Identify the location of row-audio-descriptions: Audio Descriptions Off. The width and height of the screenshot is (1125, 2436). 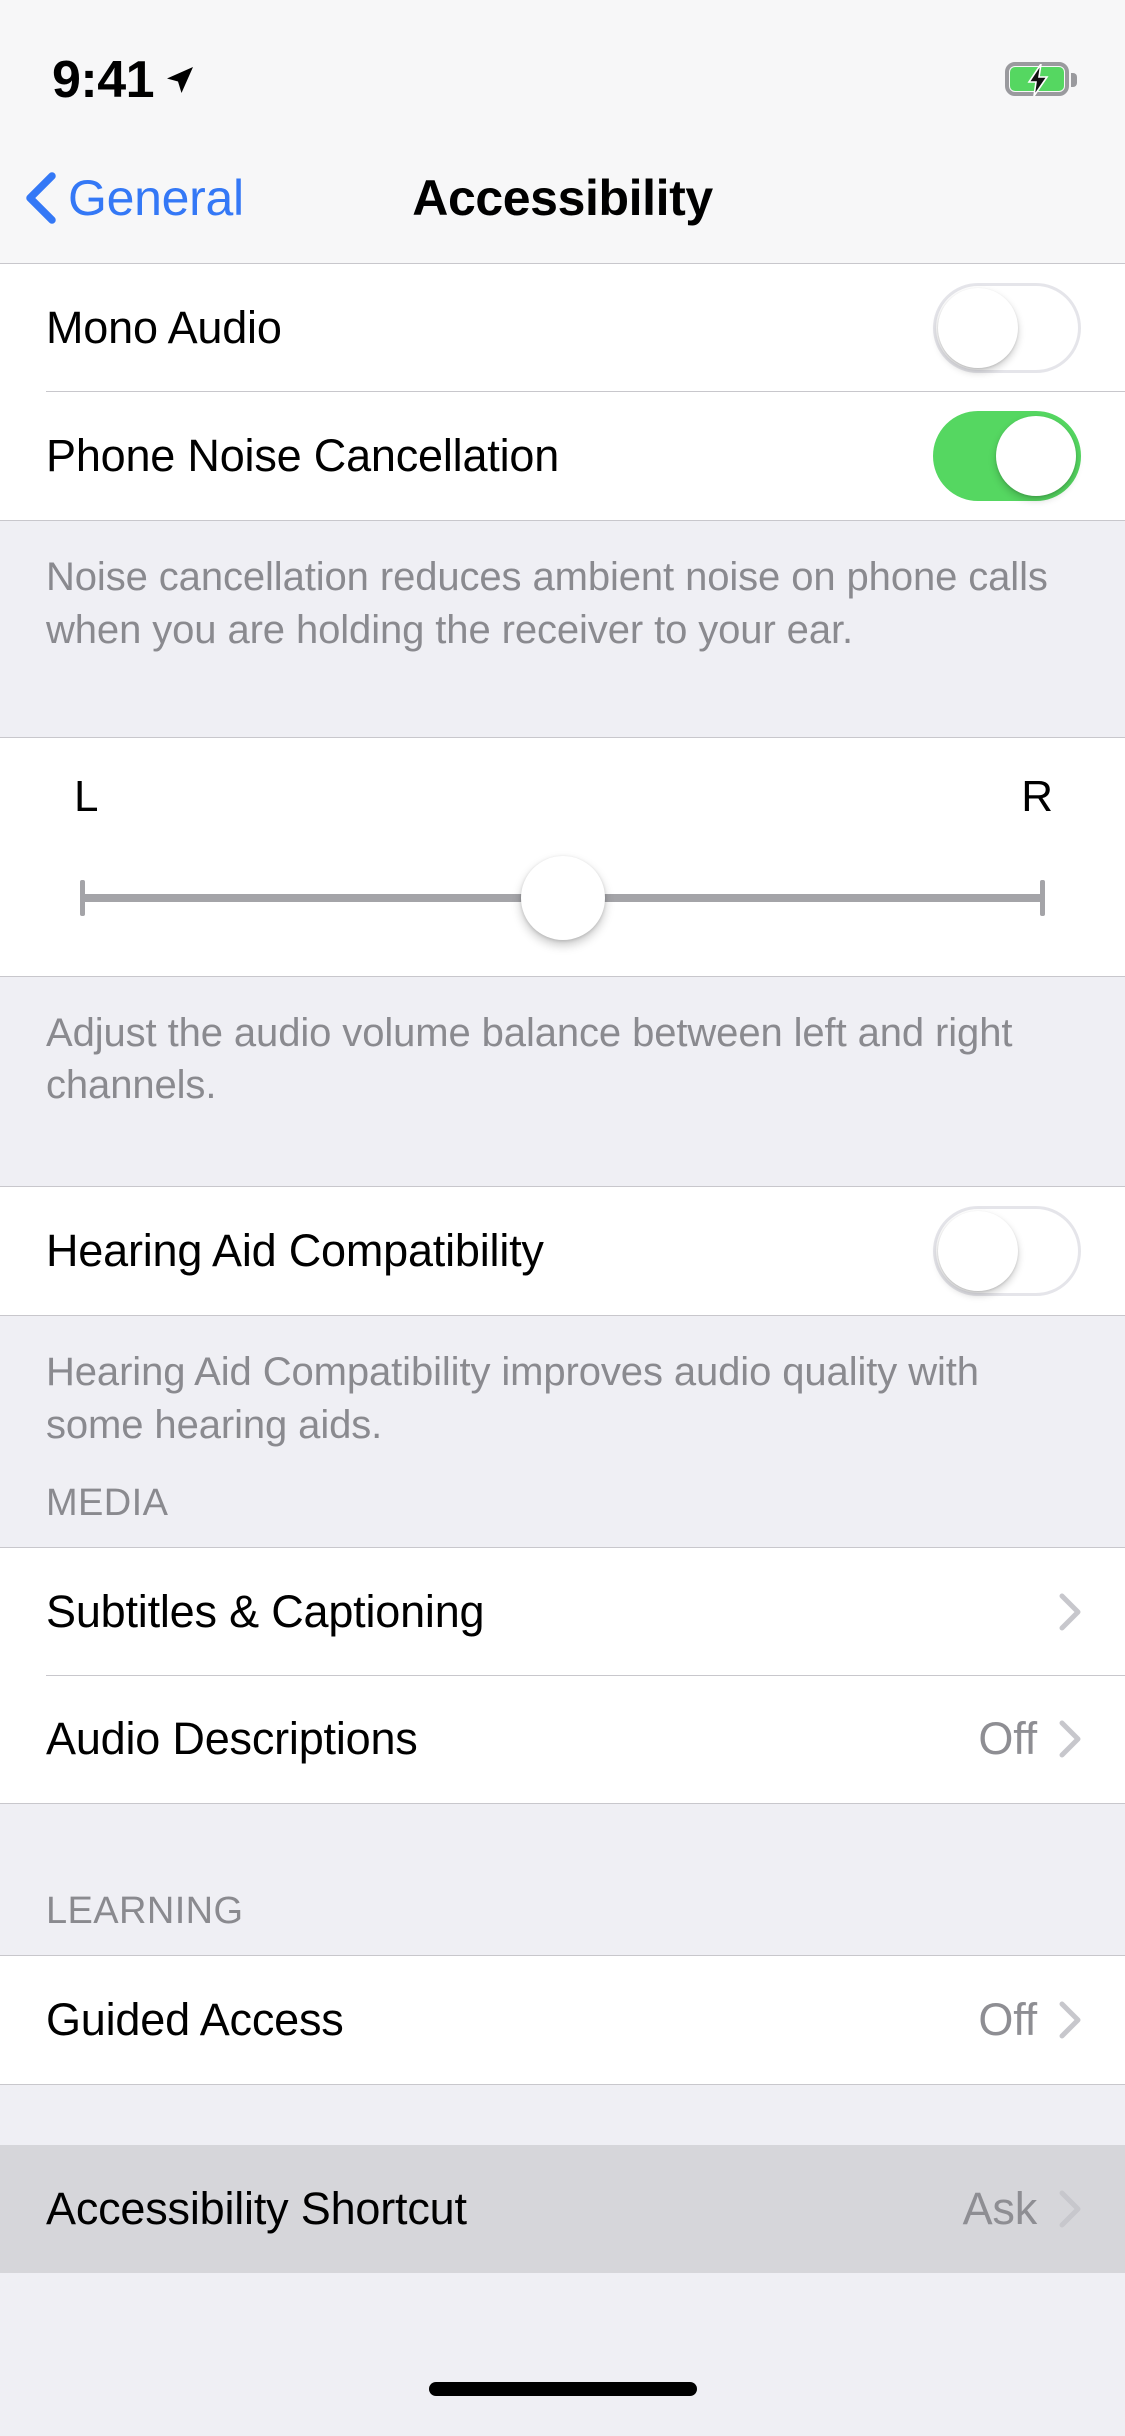
(562, 1739).